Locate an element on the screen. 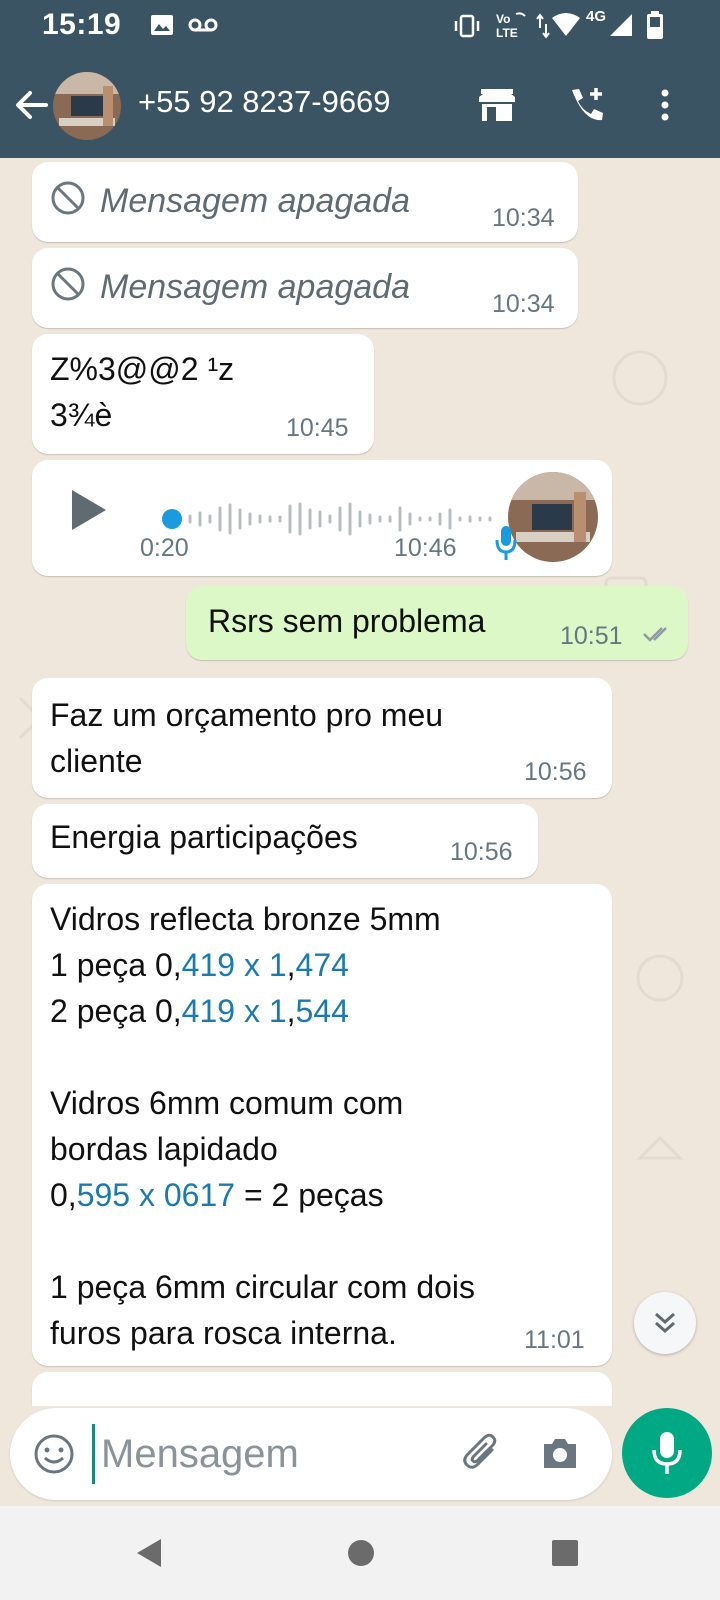  emoji-icon is located at coordinates (54, 1454).